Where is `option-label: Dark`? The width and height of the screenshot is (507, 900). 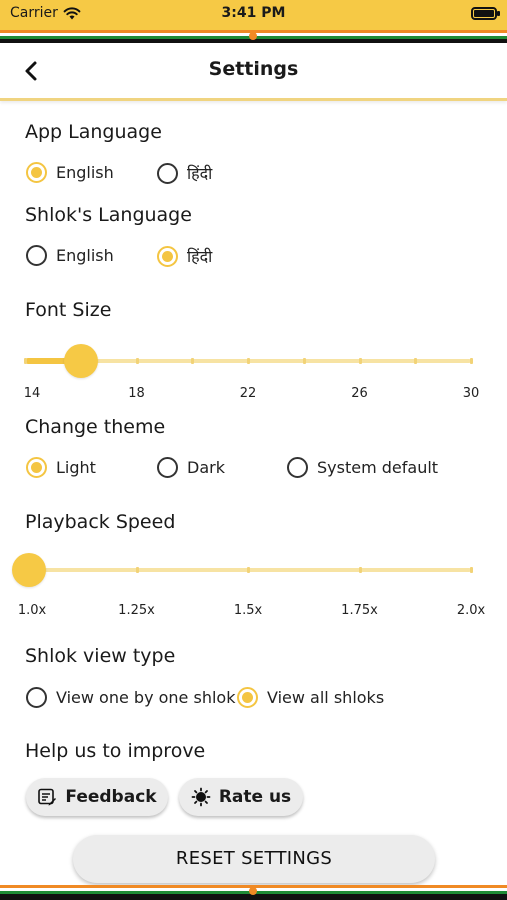
option-label: Dark is located at coordinates (206, 467).